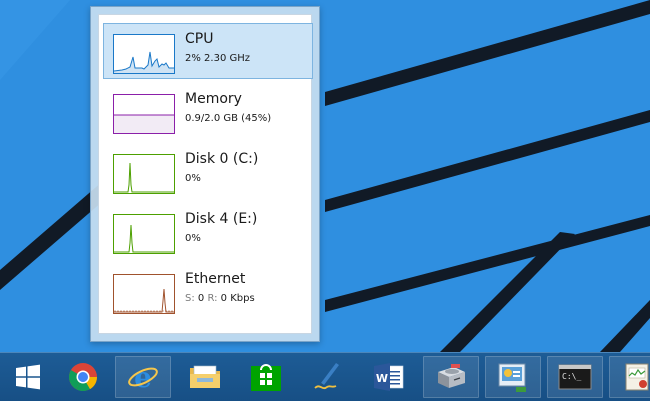 This screenshot has width=650, height=401. I want to click on pen-app-taskbar-button, so click(328, 377).